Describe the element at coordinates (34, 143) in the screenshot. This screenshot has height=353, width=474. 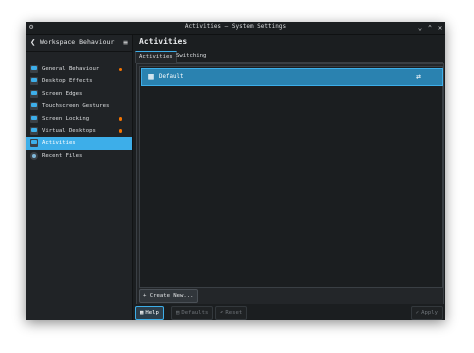
I see `activities-icon` at that location.